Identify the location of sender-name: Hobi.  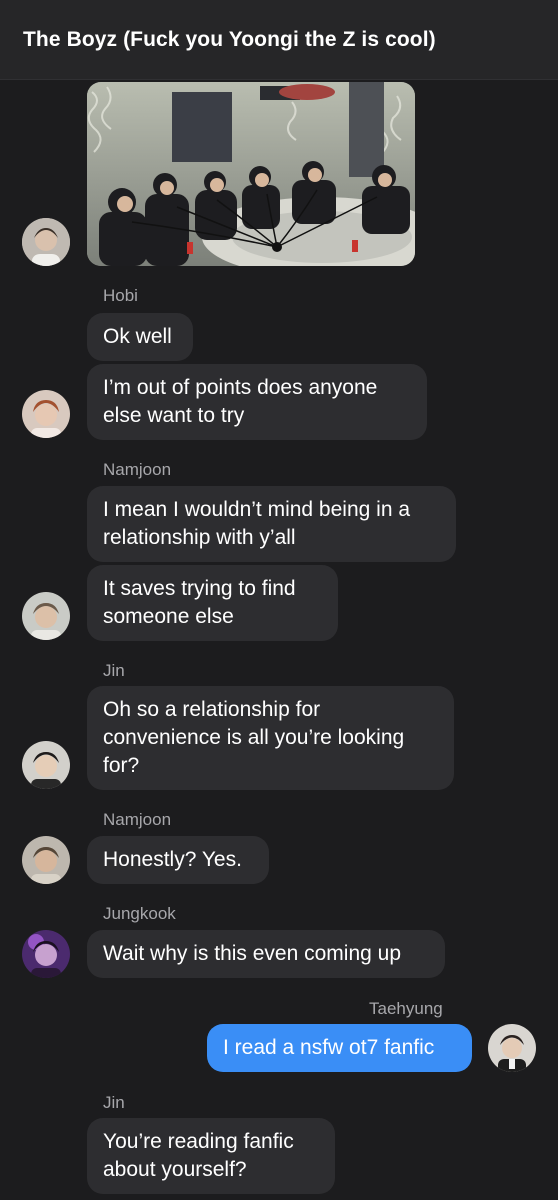
(120, 295).